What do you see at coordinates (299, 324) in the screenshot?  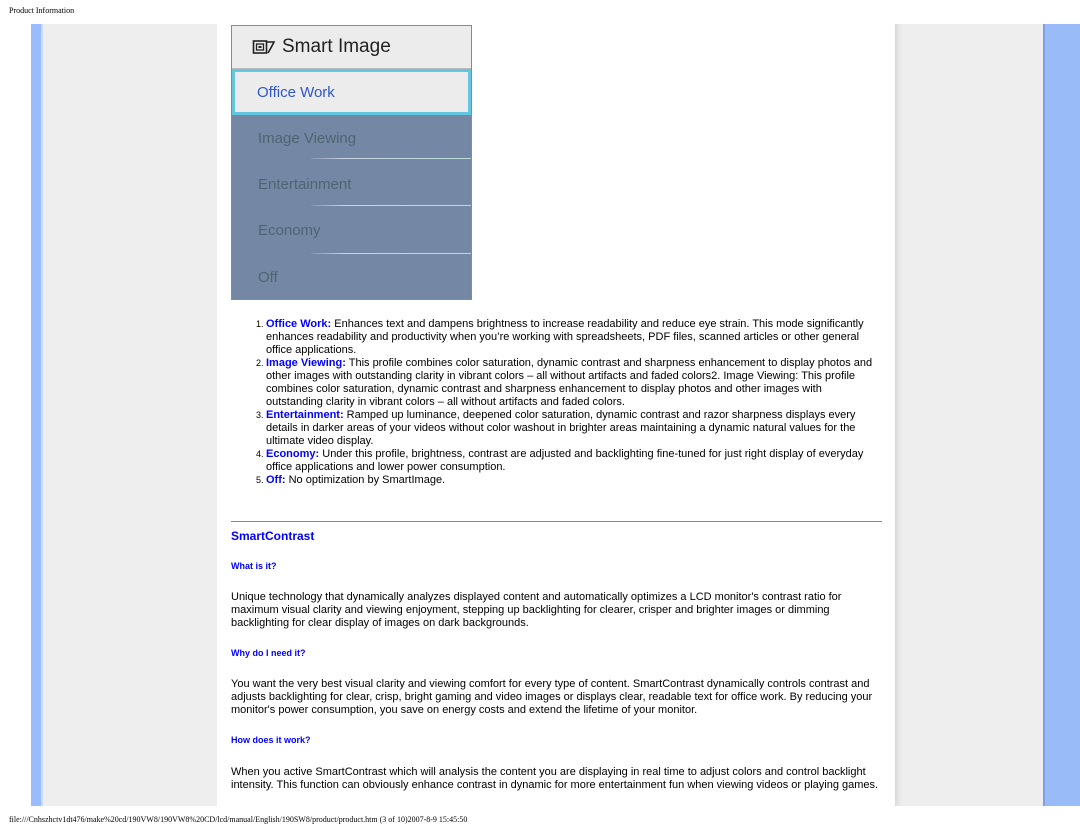 I see `mode-term: Office Work:` at bounding box center [299, 324].